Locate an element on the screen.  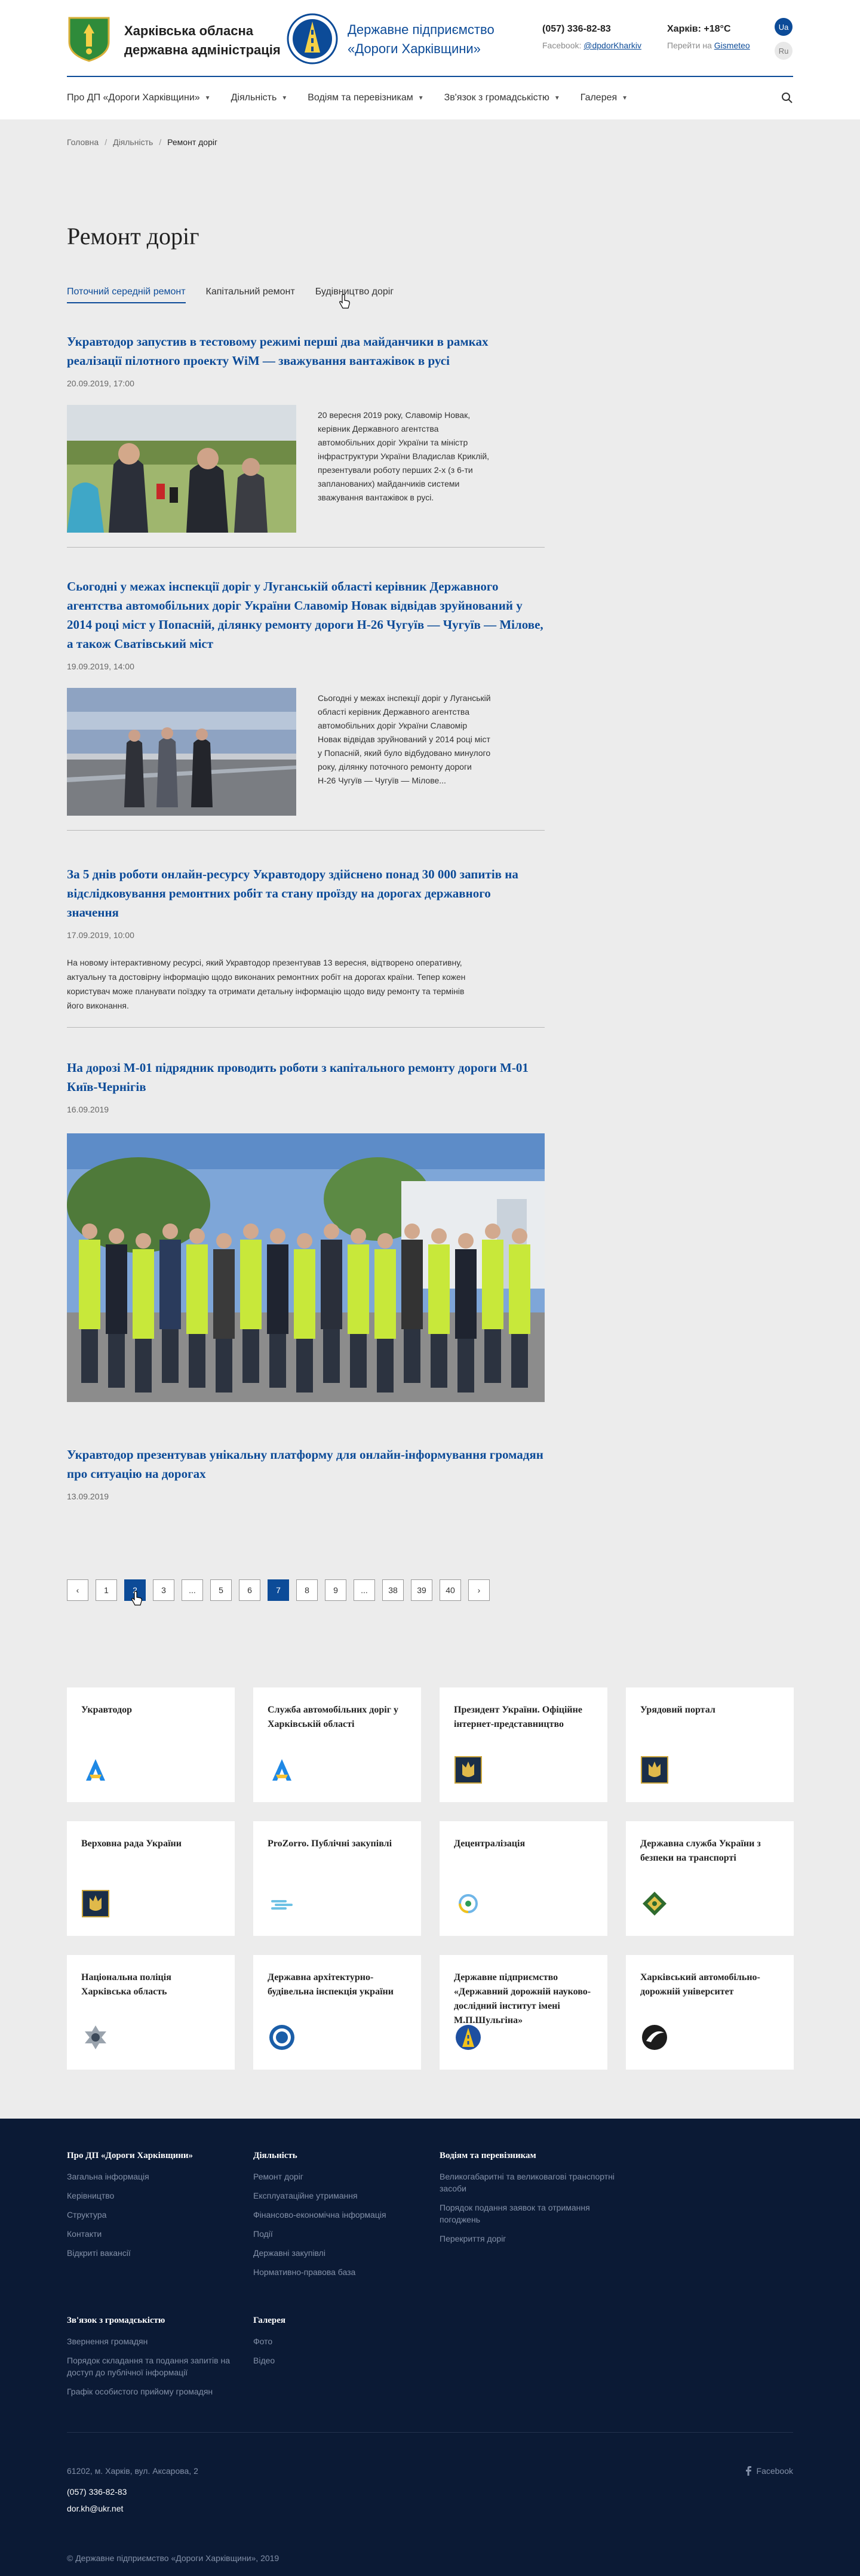
partner-card: ProZorro. Публічні закупівлі is located at coordinates (337, 1878).